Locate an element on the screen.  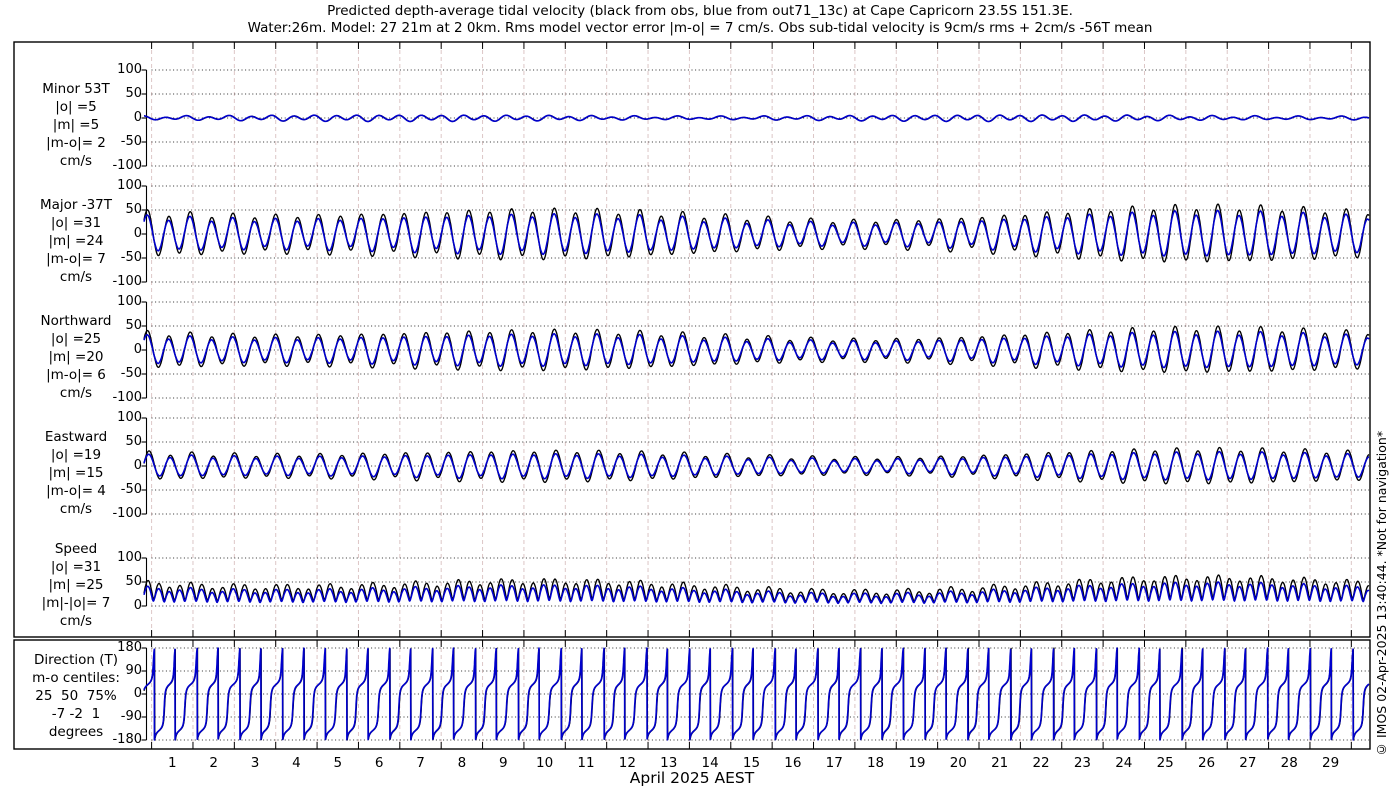
x-tick-label: 4 is located at coordinates (296, 763).